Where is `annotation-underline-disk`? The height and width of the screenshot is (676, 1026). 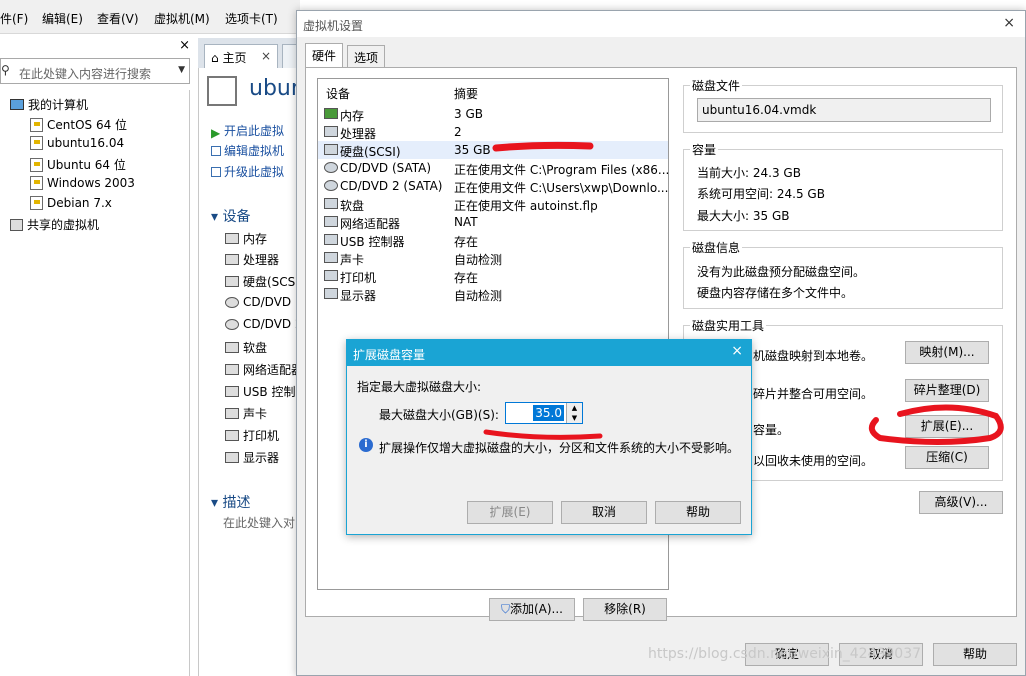
annotation-underline-disk is located at coordinates (543, 146).